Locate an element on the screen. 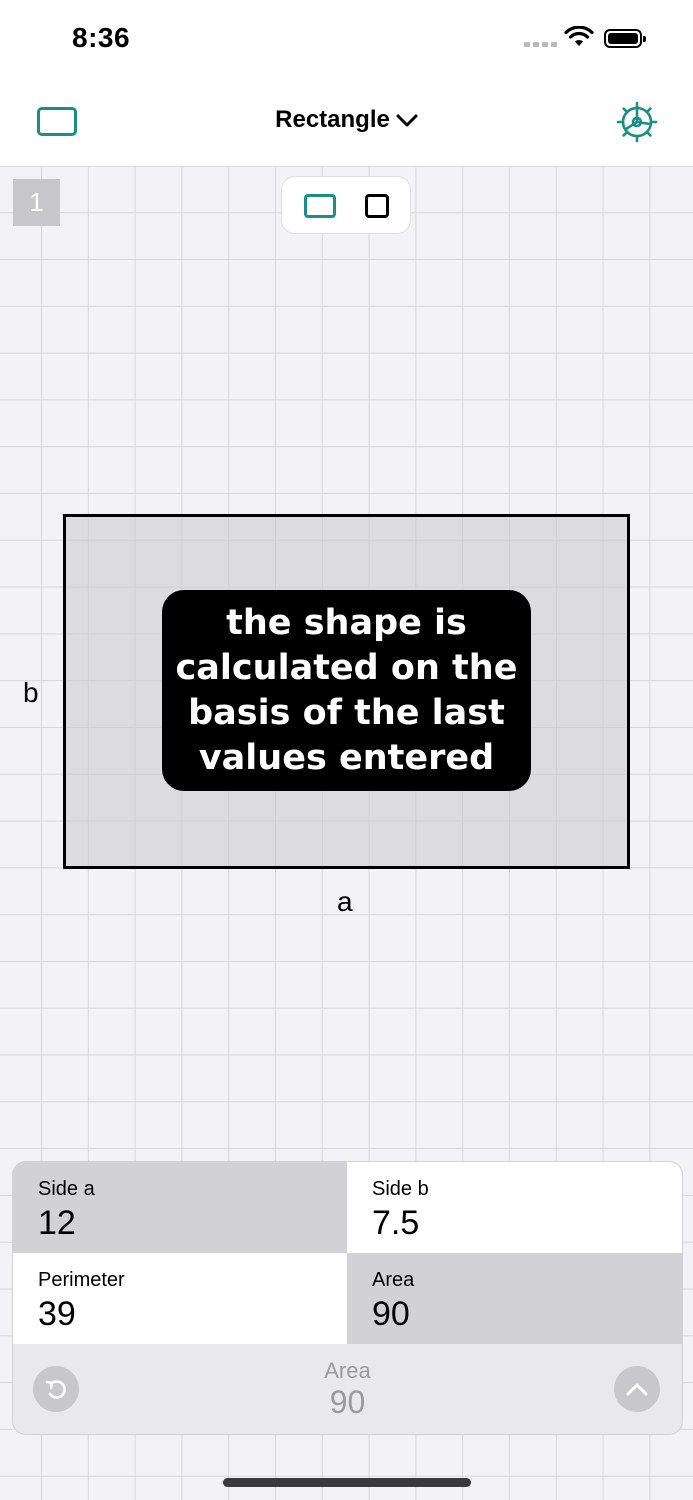  shape-type-segmented-control is located at coordinates (346, 205).